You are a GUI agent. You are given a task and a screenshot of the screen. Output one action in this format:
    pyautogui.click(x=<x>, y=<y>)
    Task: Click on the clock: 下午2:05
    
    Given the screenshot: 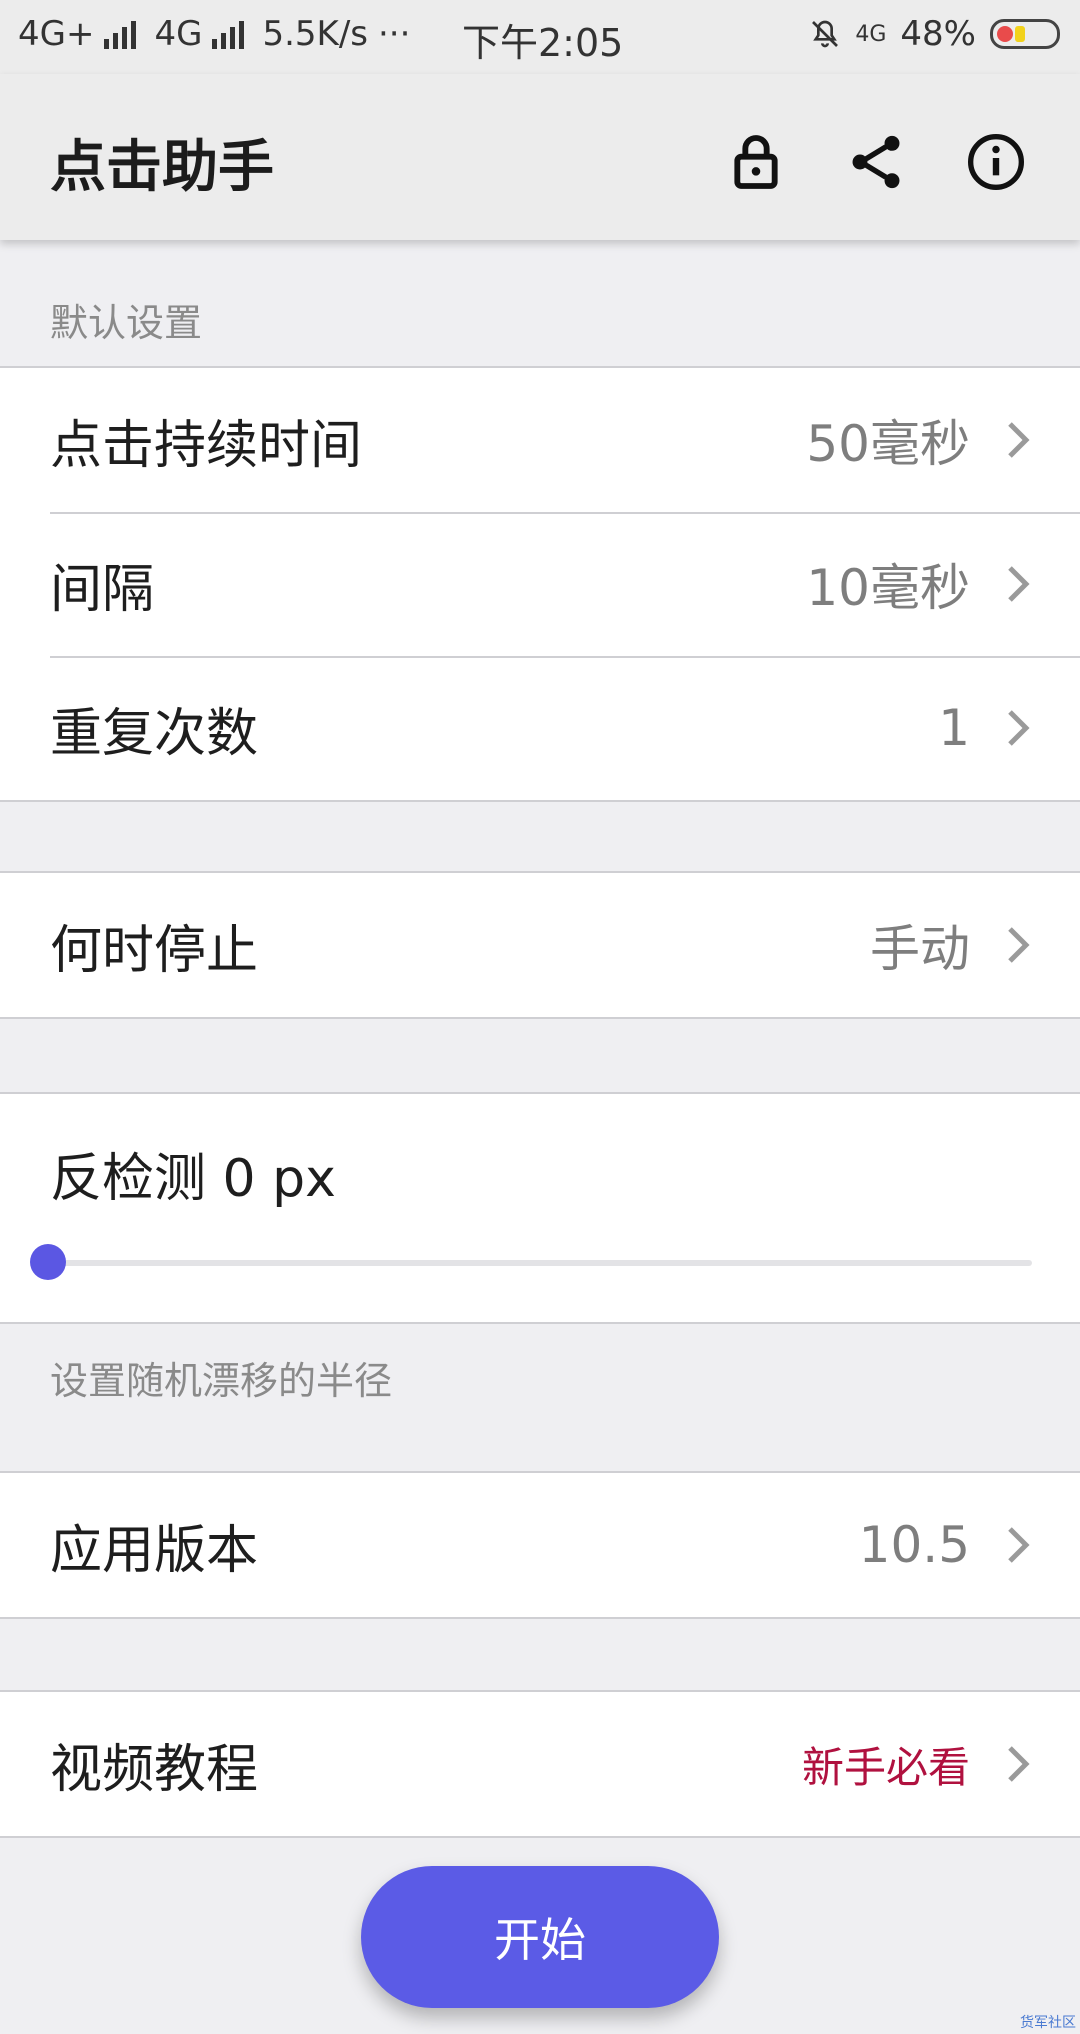 What is the action you would take?
    pyautogui.click(x=543, y=43)
    